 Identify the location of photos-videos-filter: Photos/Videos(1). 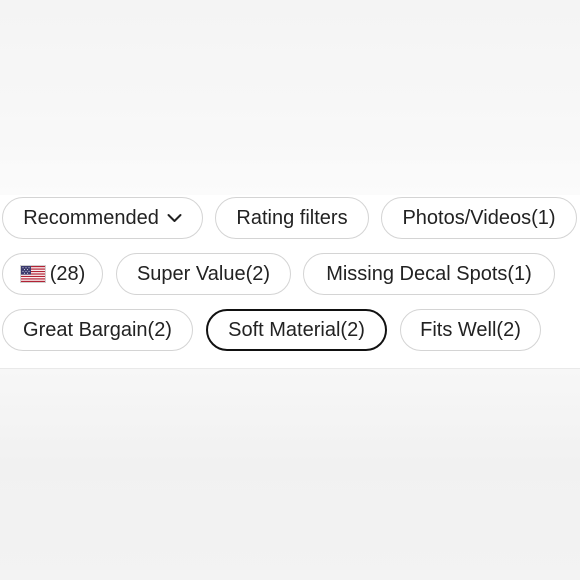
(479, 218).